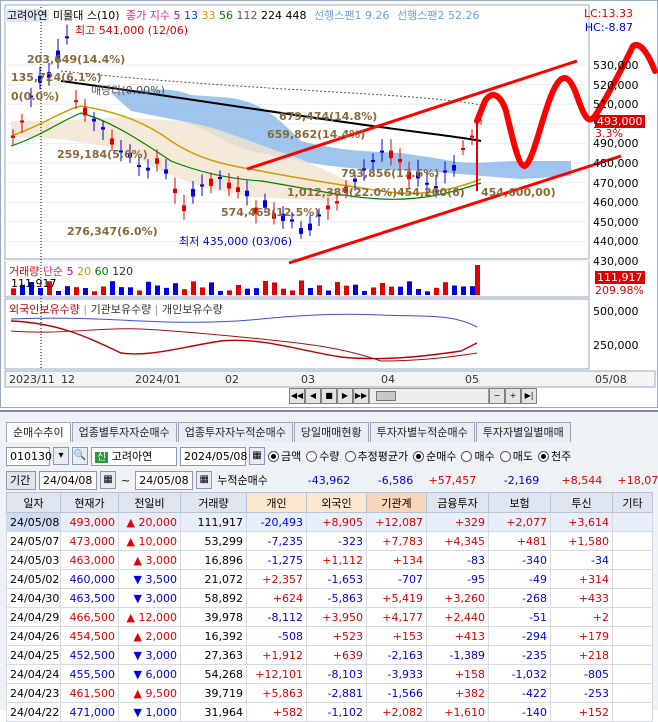  Describe the element at coordinates (434, 456) in the screenshot. I see `radio-net-buy: 순매수` at that location.